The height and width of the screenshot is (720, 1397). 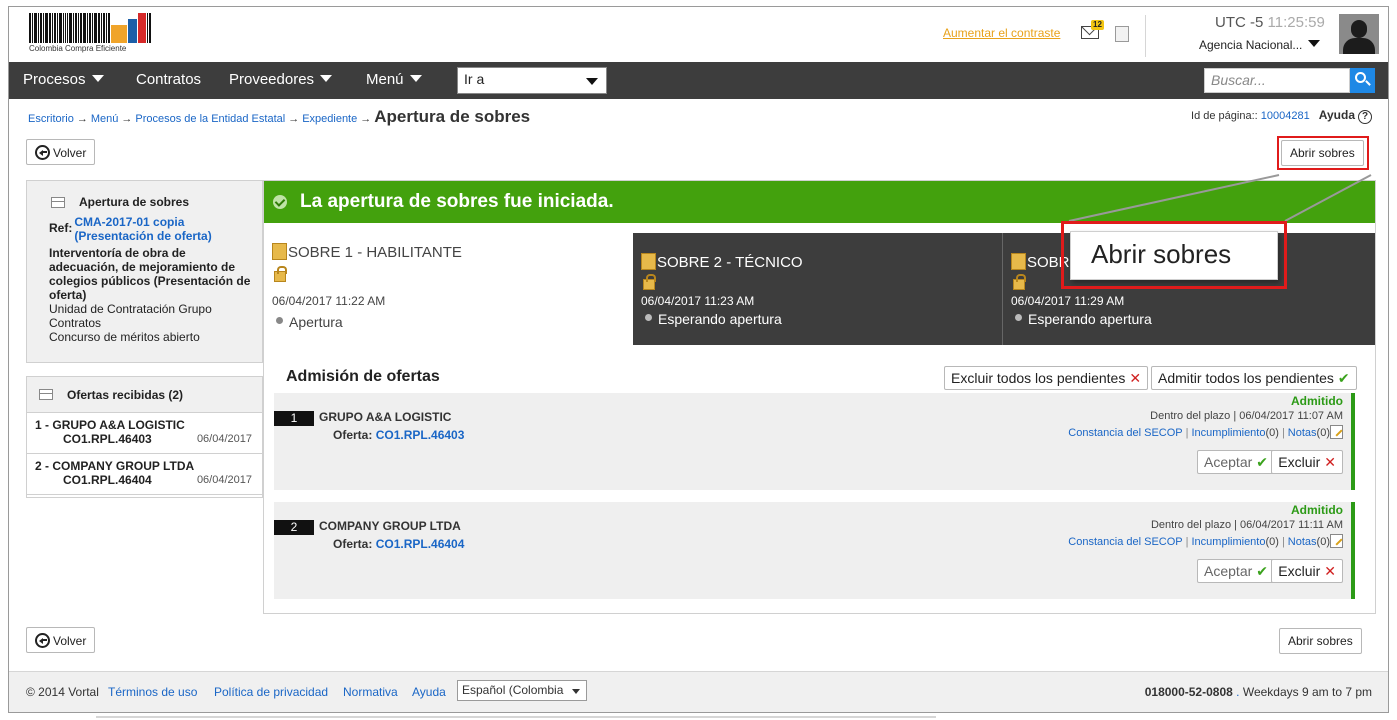 I want to click on process-modality: Concurso de méritos abierto, so click(x=124, y=337).